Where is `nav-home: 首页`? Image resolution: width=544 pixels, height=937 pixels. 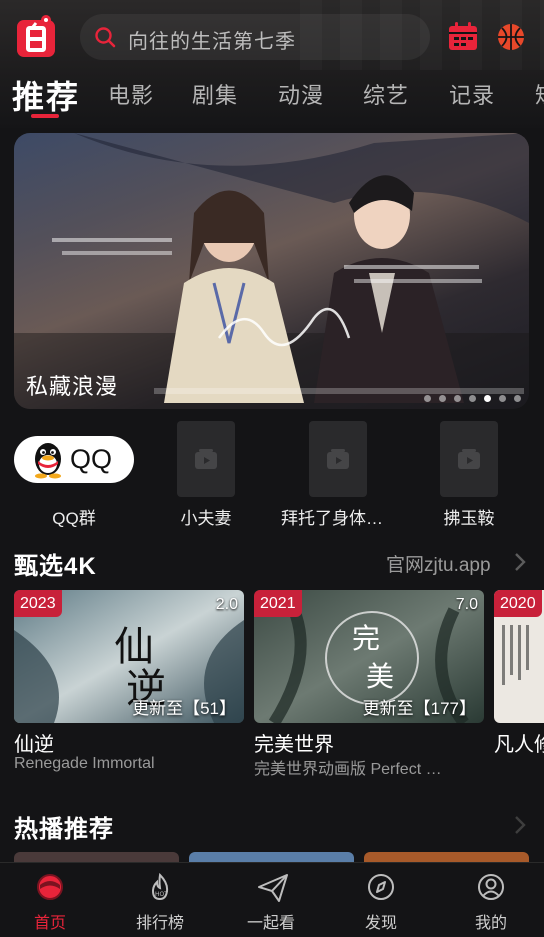
nav-home: 首页 is located at coordinates (52, 900).